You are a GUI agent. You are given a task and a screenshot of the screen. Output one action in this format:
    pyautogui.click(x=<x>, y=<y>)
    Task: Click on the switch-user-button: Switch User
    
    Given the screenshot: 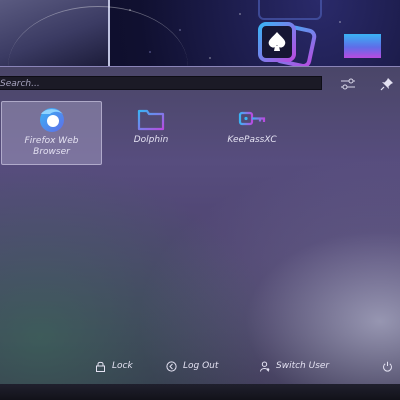 What is the action you would take?
    pyautogui.click(x=294, y=366)
    